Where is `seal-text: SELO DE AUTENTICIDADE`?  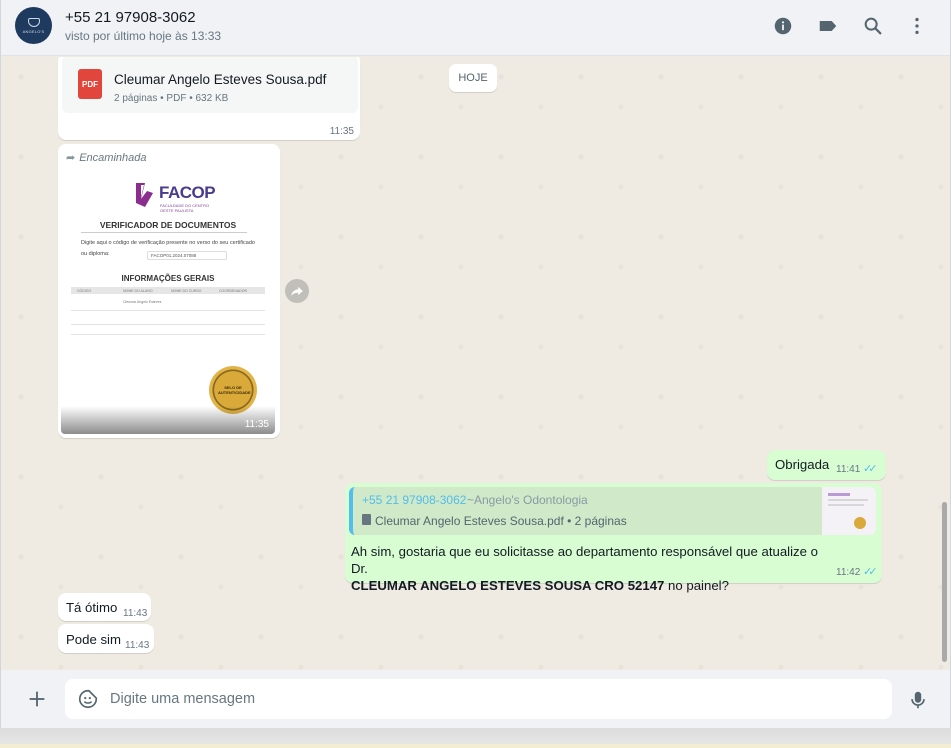
seal-text: SELO DE AUTENTICIDADE is located at coordinates (234, 390).